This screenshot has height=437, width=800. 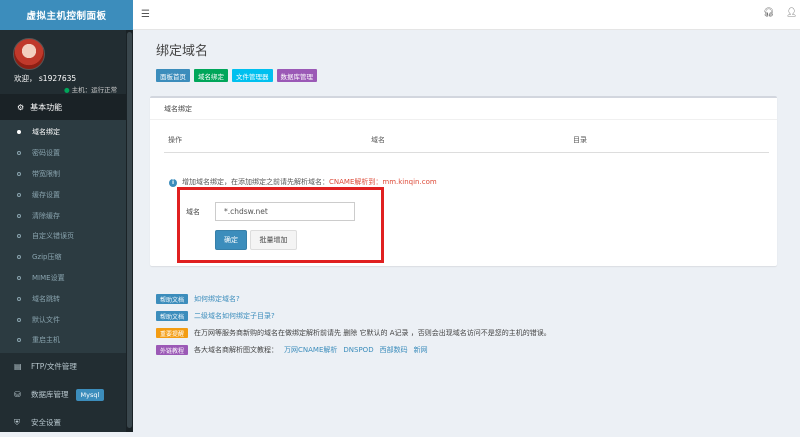 I want to click on domain-binding-button: 域名绑定, so click(x=211, y=75).